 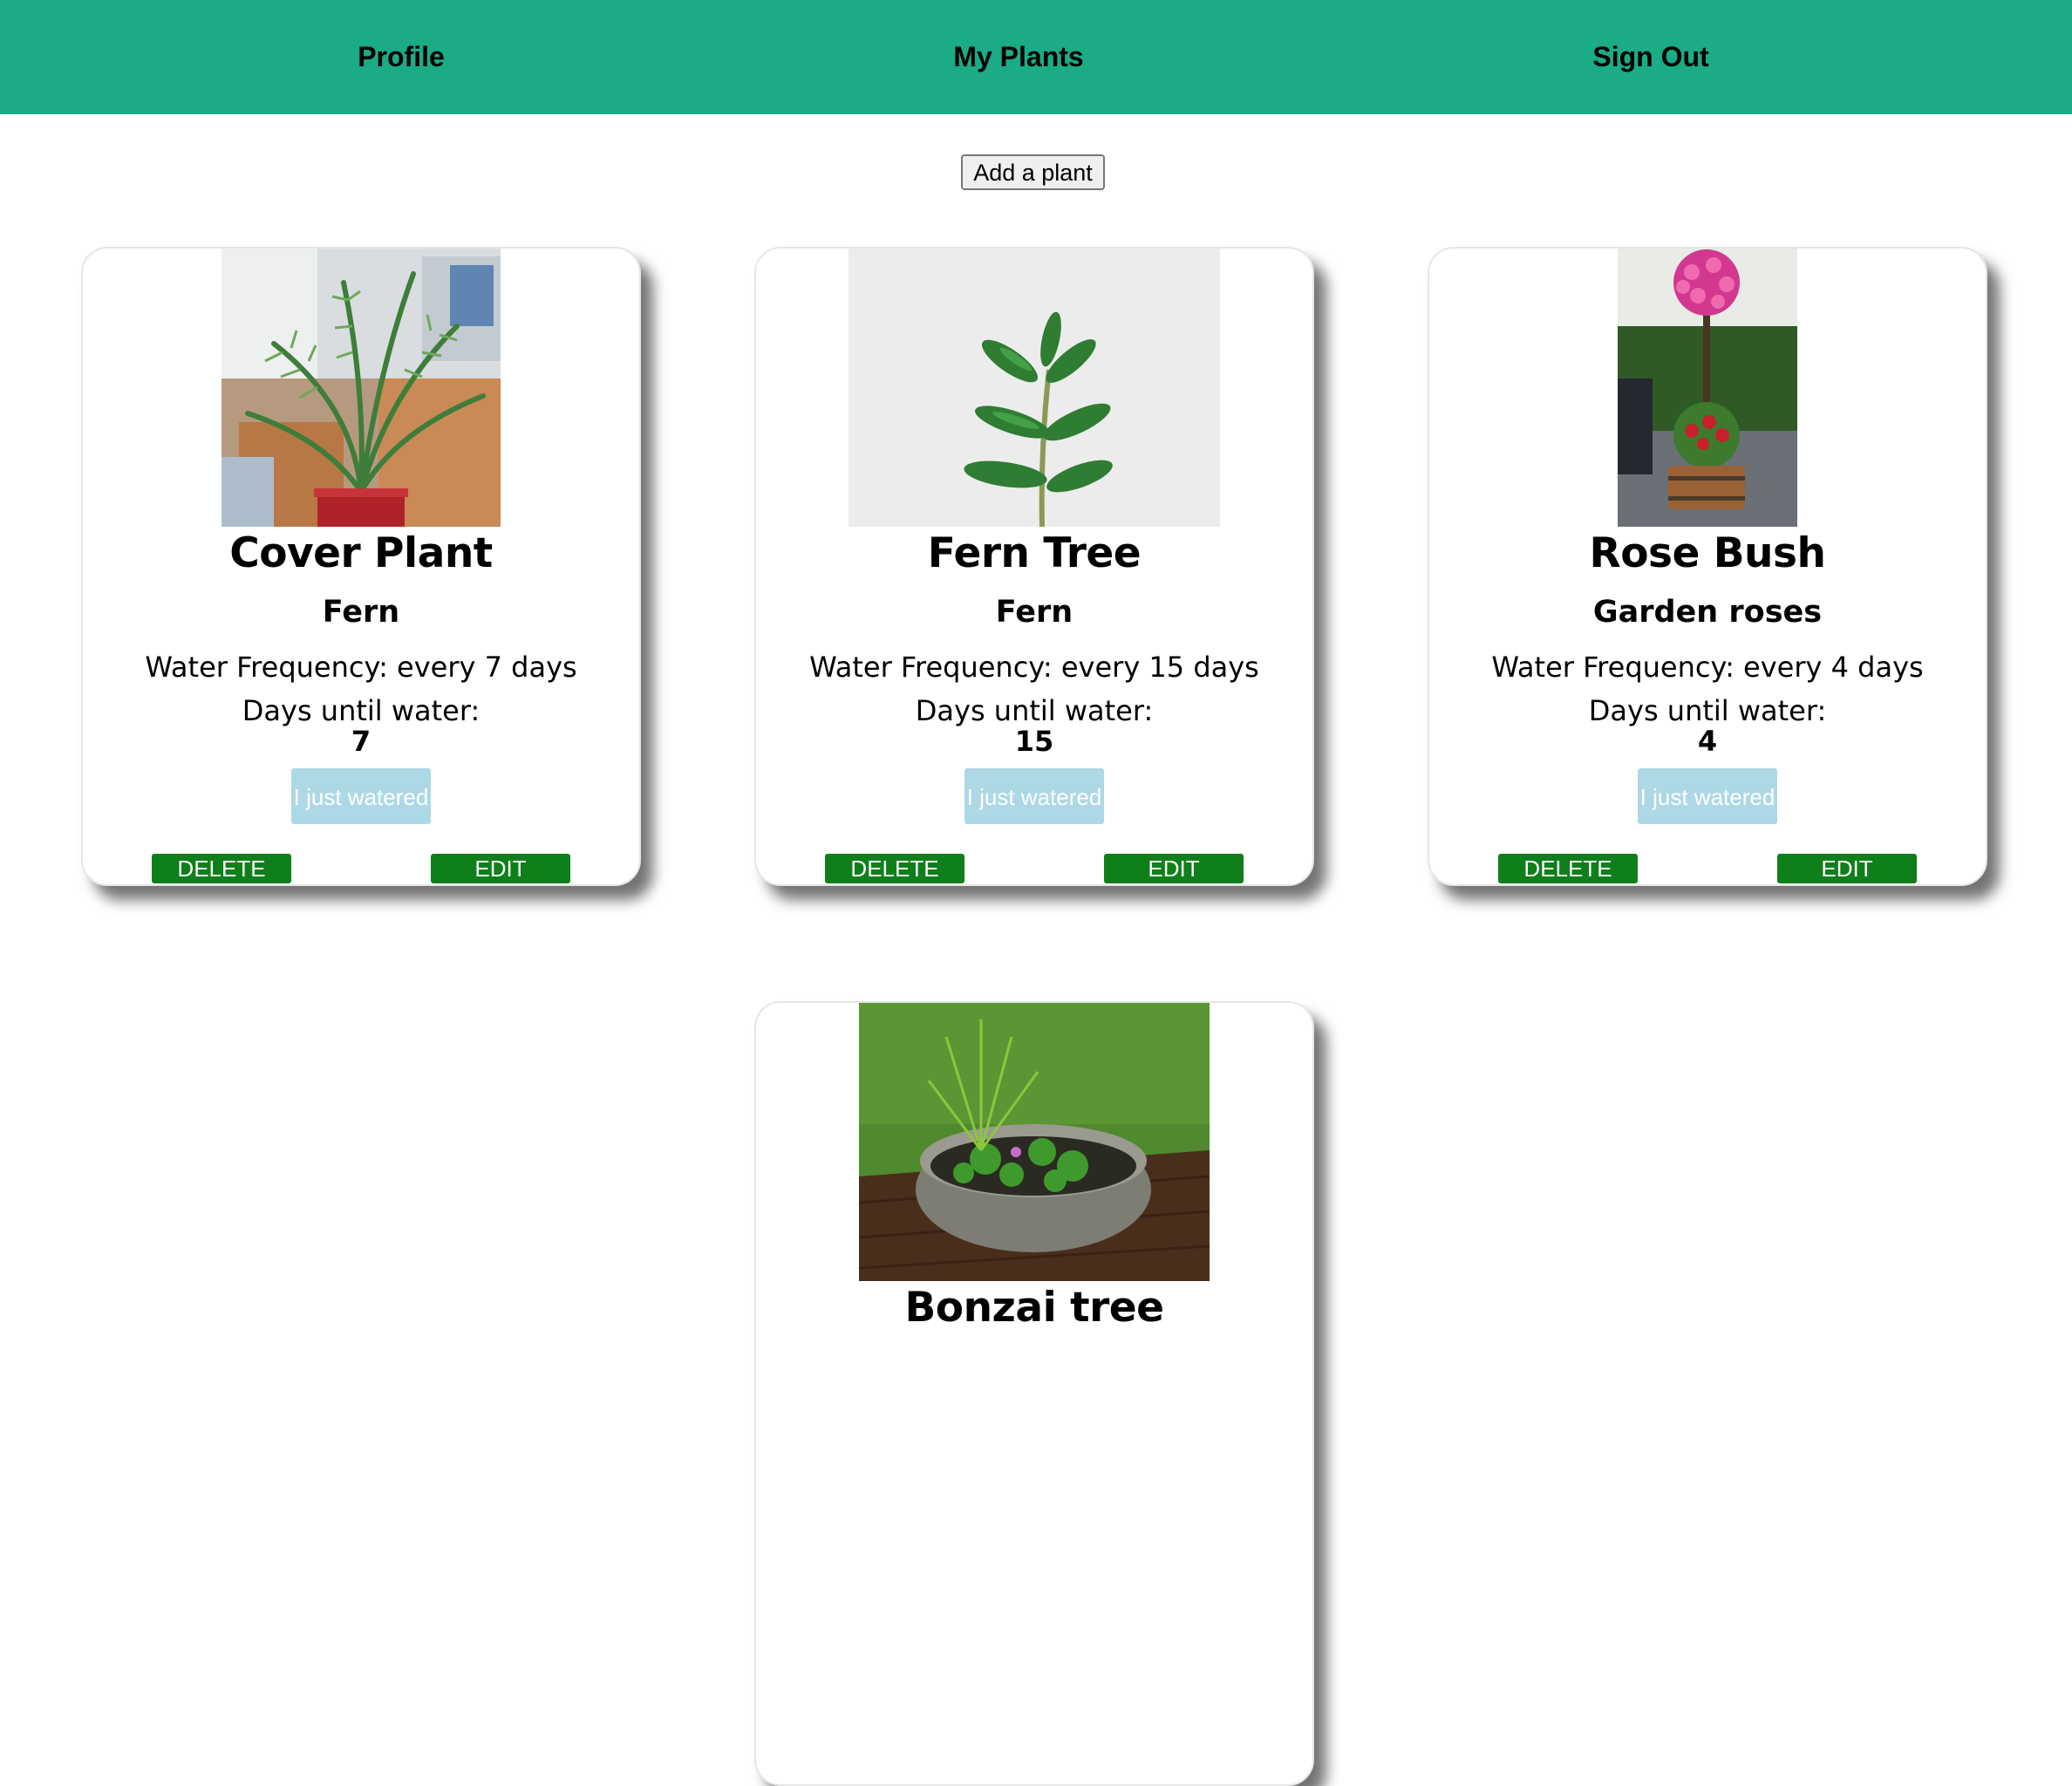 What do you see at coordinates (1034, 1308) in the screenshot?
I see `plant-name: Bonzai tree` at bounding box center [1034, 1308].